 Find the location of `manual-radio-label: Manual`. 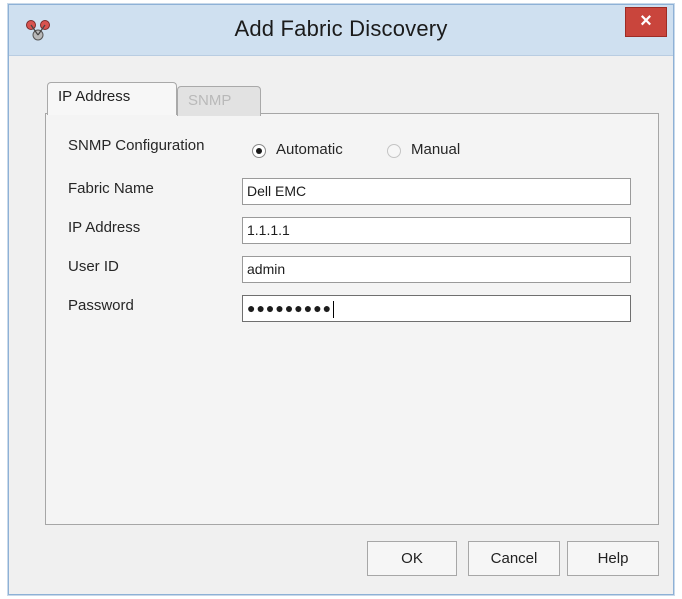

manual-radio-label: Manual is located at coordinates (435, 149).